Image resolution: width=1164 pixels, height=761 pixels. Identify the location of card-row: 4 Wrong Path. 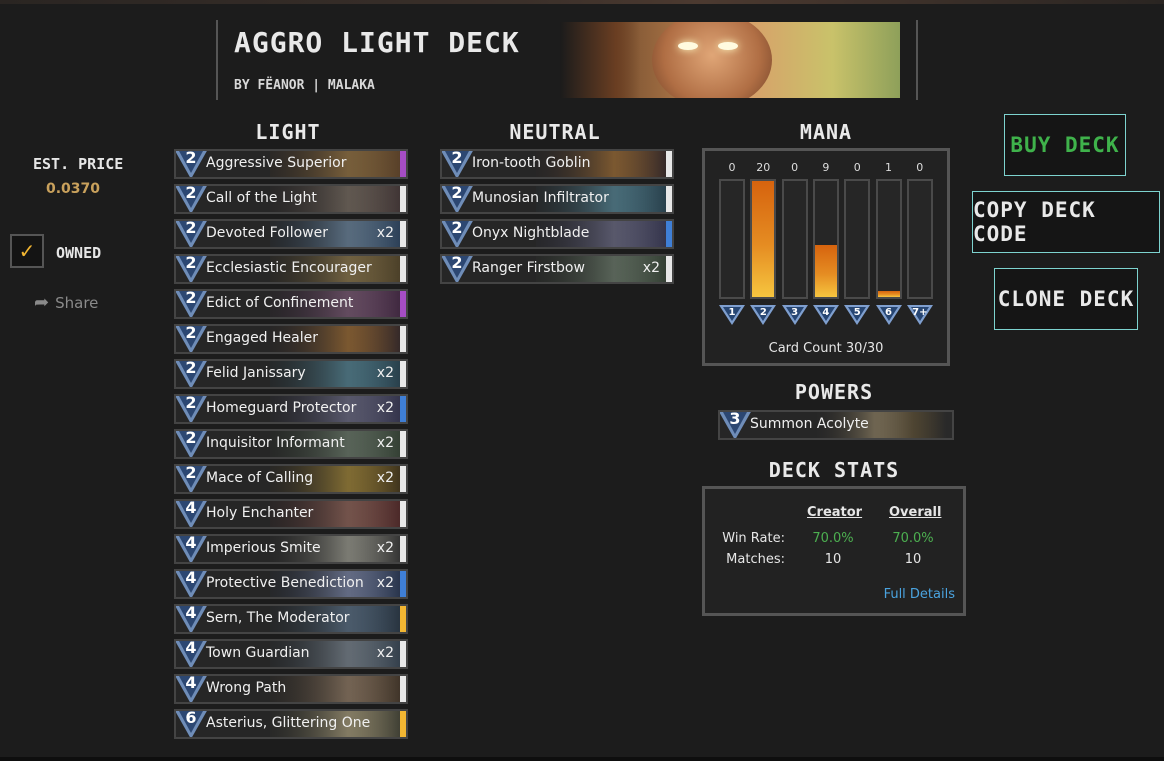
(291, 689).